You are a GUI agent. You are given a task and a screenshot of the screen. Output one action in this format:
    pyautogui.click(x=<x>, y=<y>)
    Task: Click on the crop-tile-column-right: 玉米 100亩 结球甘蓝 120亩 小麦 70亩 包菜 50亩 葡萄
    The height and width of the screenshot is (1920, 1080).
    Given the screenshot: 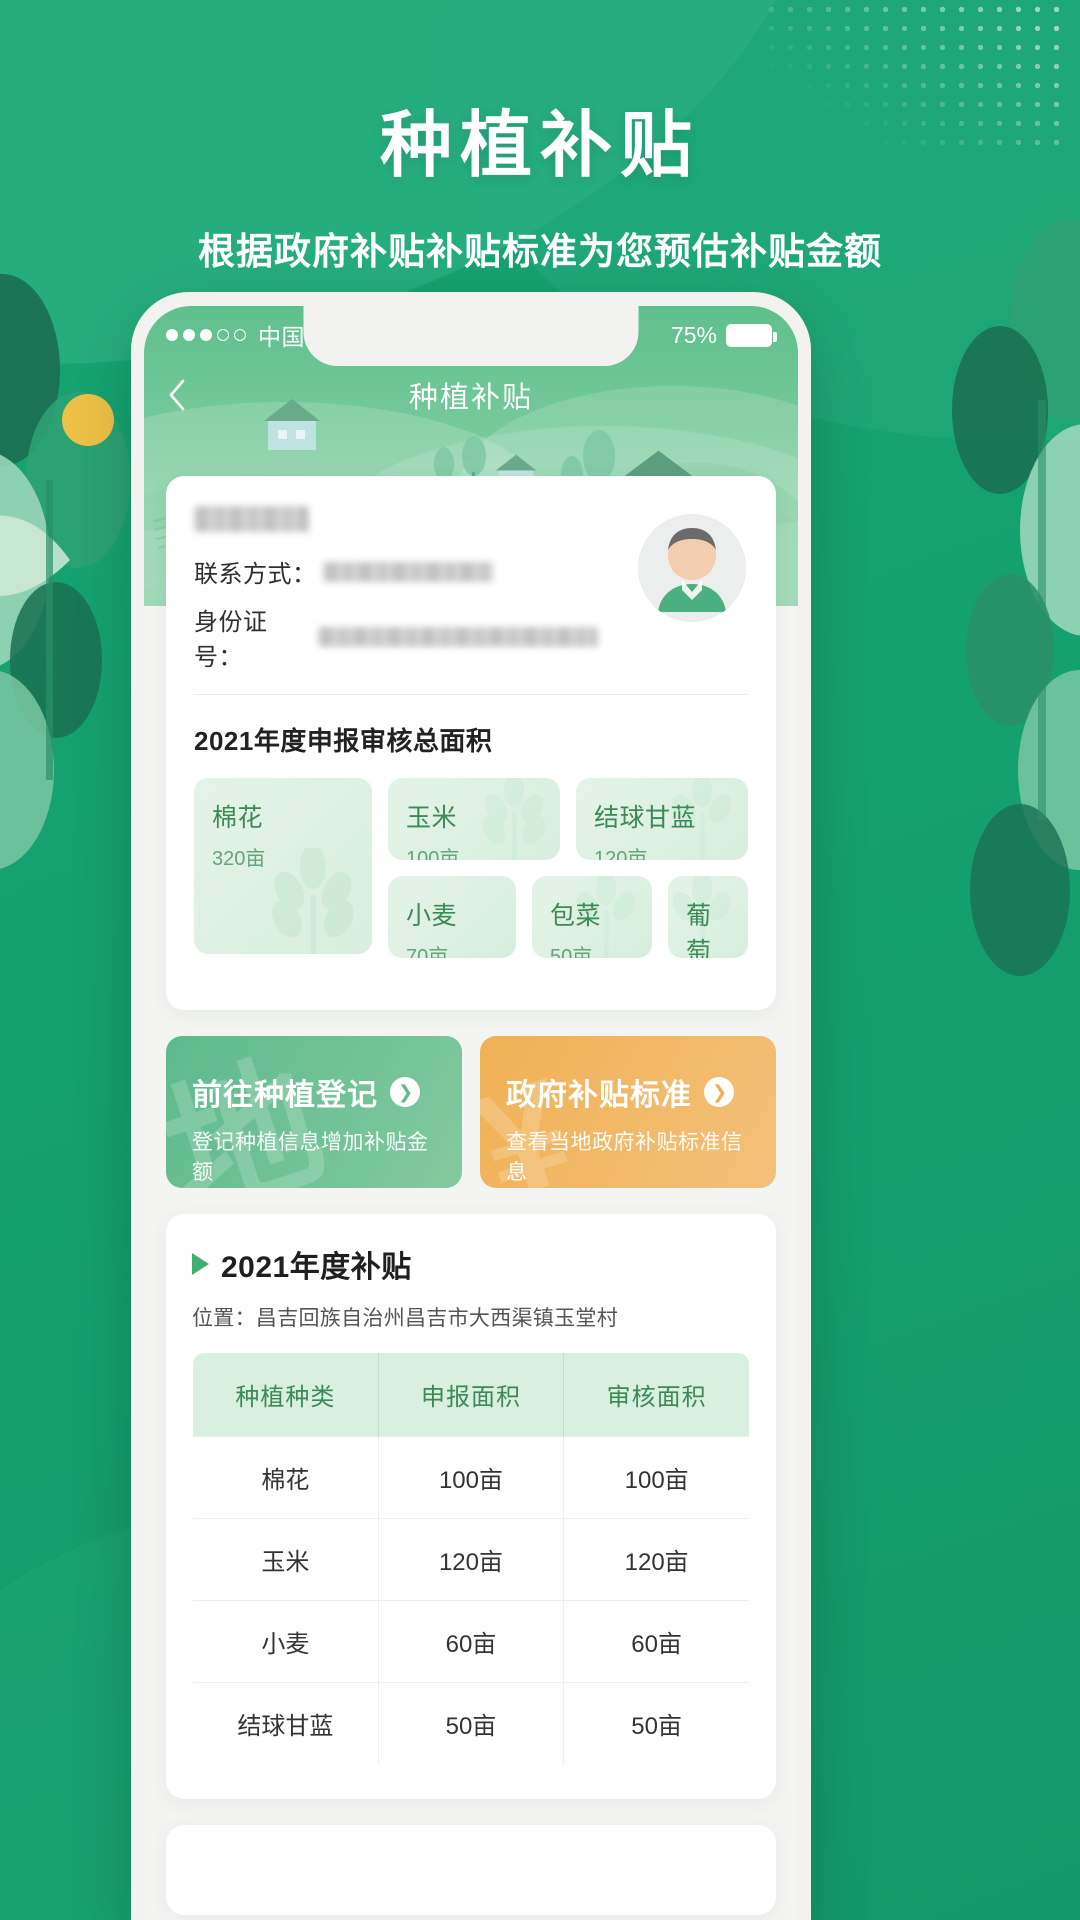 What is the action you would take?
    pyautogui.click(x=568, y=868)
    